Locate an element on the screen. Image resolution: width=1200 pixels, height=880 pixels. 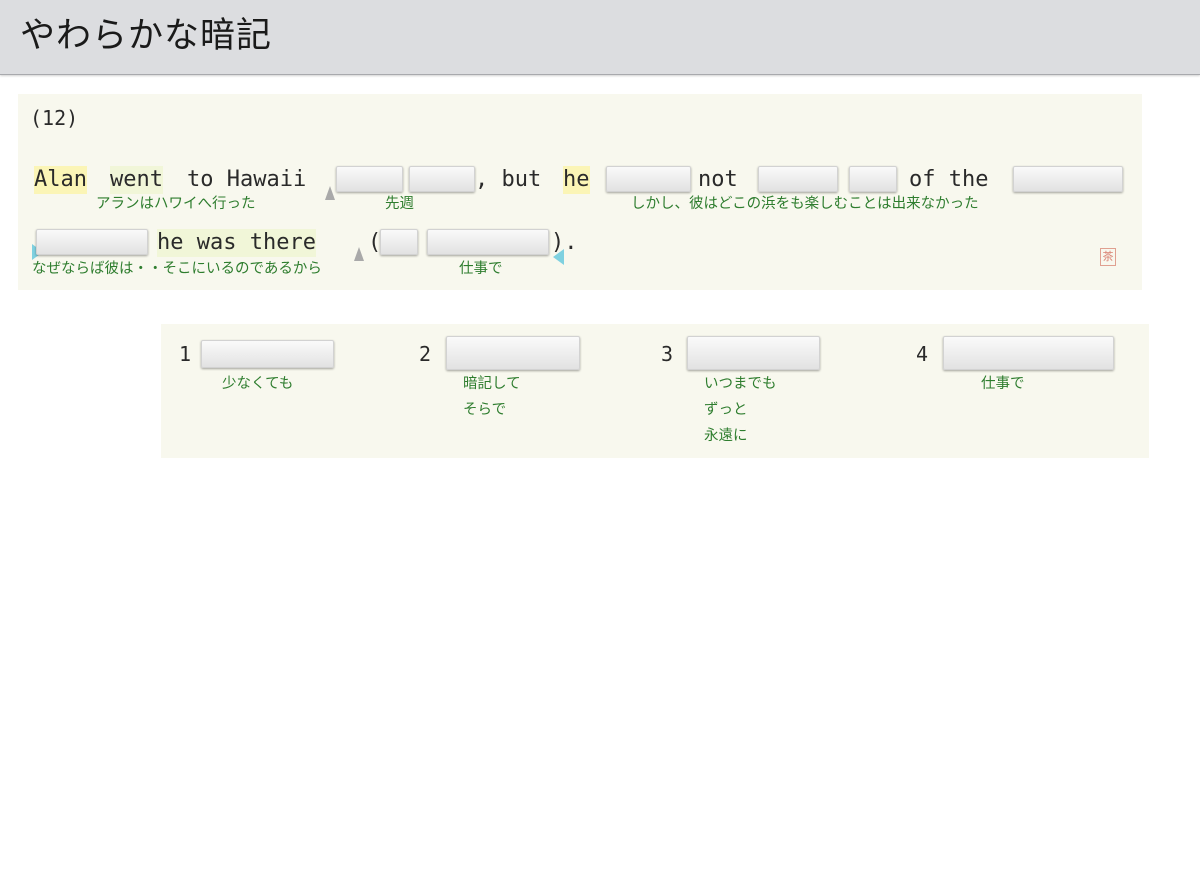
word-of-the: of the is located at coordinates (948, 180).